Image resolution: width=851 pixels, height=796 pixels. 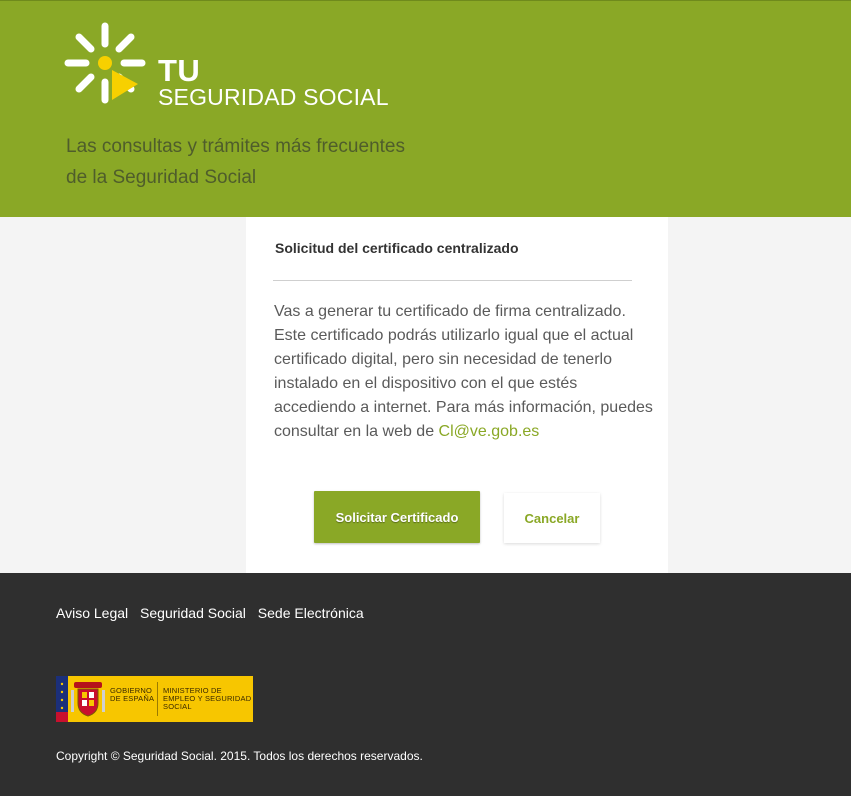 What do you see at coordinates (157, 699) in the screenshot?
I see `gov-logo-separator` at bounding box center [157, 699].